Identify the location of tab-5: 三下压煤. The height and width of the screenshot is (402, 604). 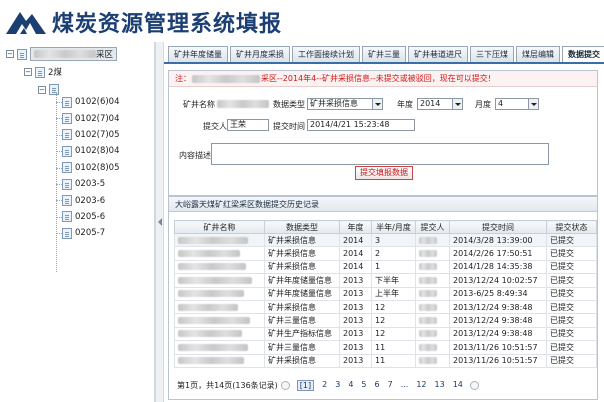
(492, 54).